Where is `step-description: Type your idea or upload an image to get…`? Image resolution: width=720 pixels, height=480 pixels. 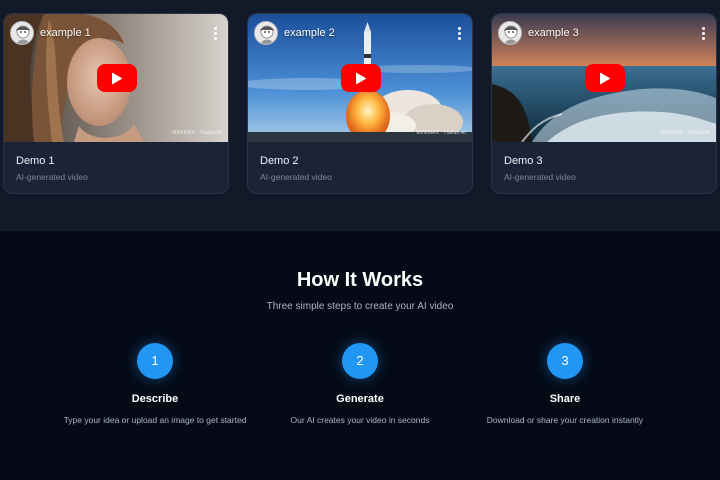
step-description: Type your idea or upload an image to get… is located at coordinates (155, 420).